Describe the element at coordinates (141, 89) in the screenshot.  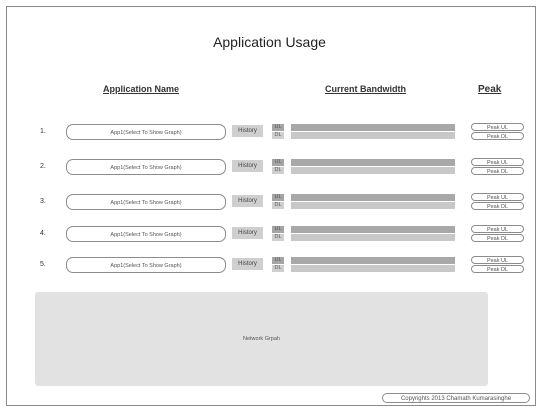
I see `column-header-application-name: Application Name` at that location.